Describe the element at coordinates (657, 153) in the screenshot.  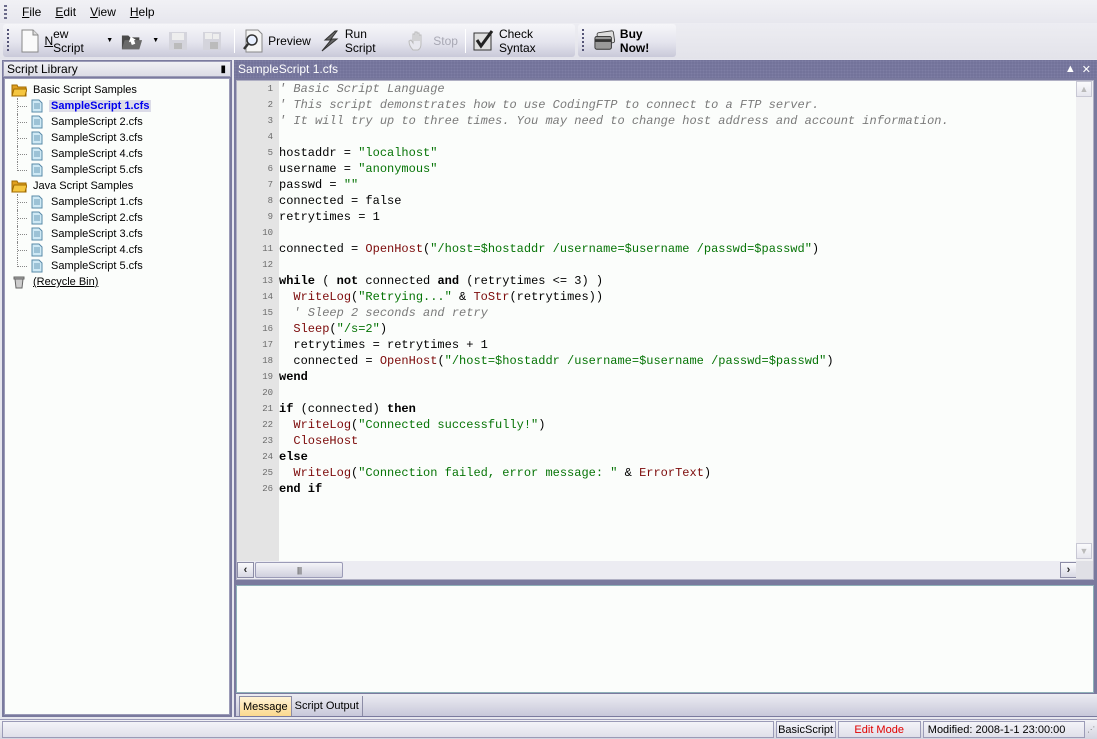
I see `code-line: 5 hostaddr = "localhost"` at that location.